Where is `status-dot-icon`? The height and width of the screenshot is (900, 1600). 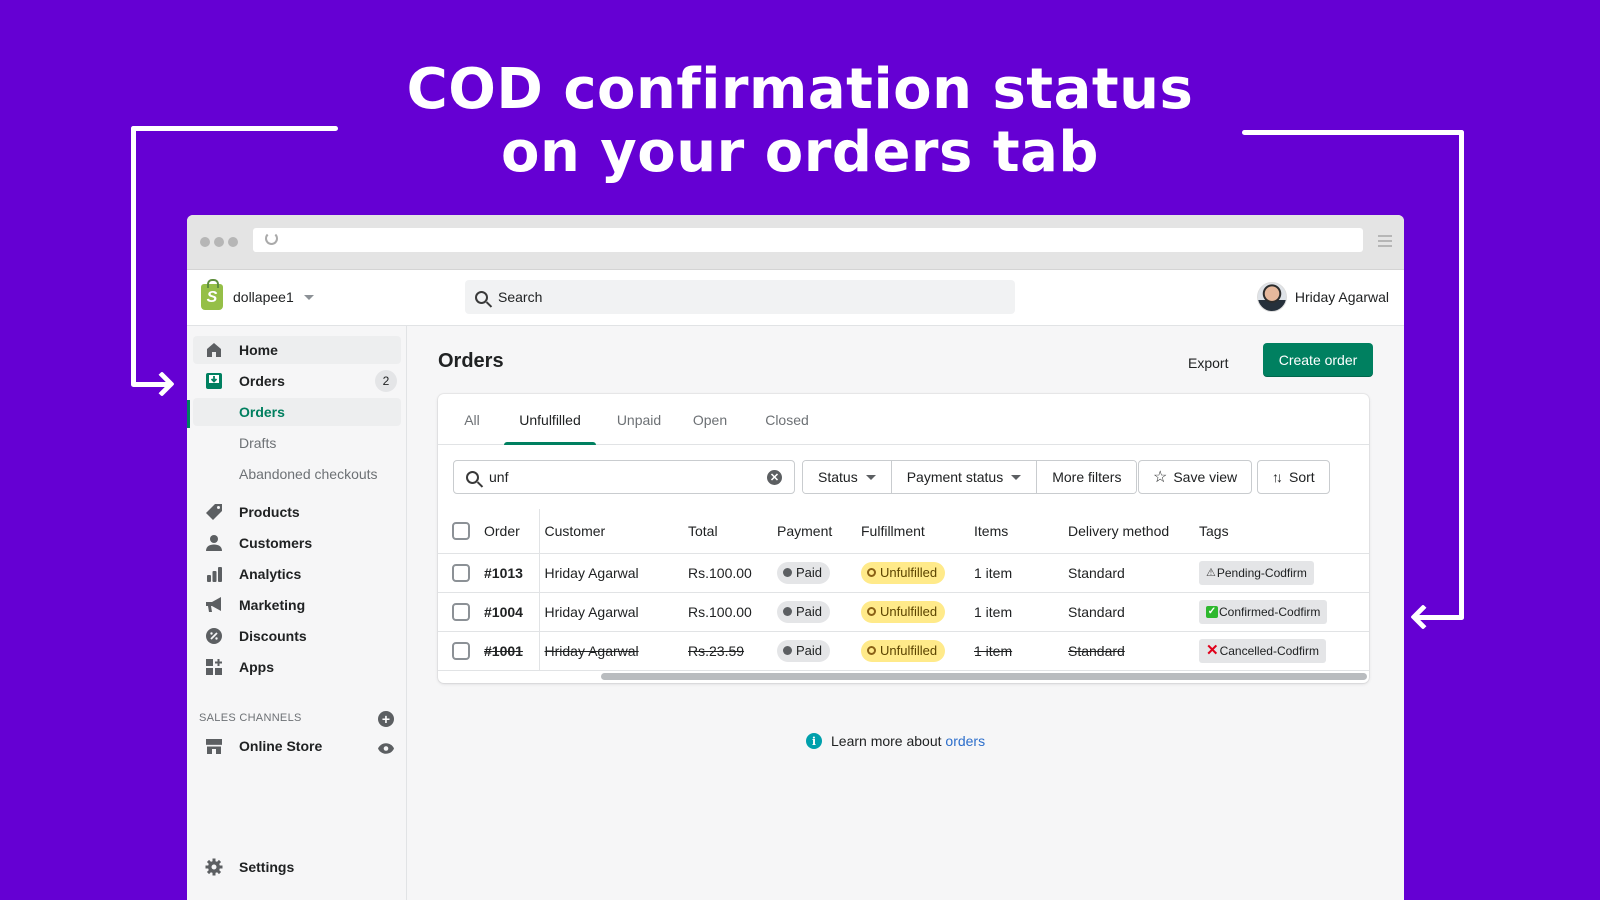
status-dot-icon is located at coordinates (787, 611).